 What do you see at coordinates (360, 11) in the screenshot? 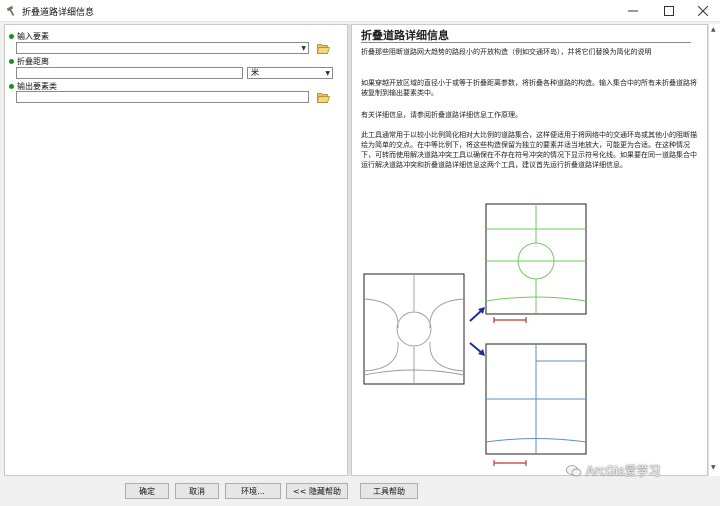
I see `title-bar: 折叠道路详细信息` at bounding box center [360, 11].